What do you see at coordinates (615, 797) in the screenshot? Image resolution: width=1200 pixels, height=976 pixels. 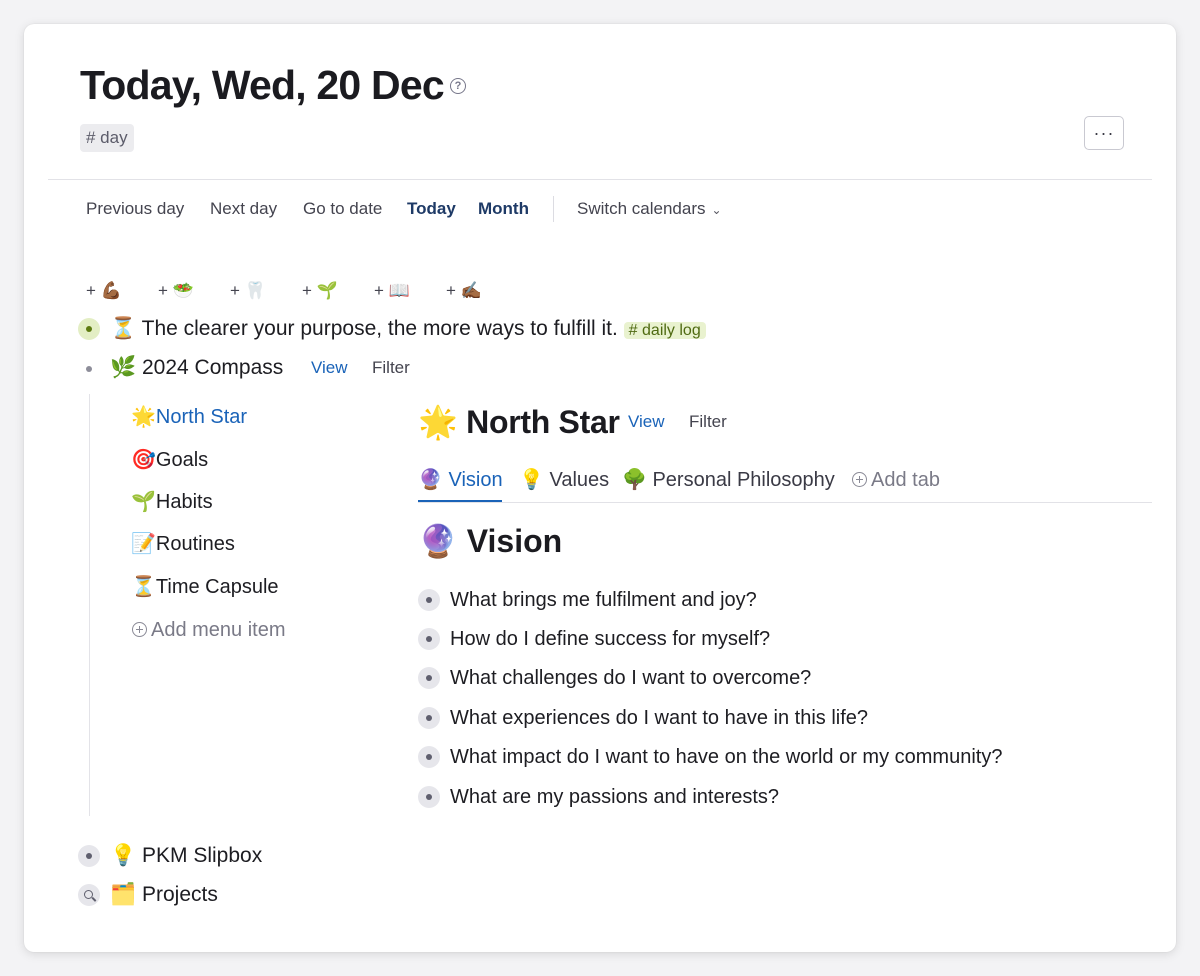 I see `question-item: What are my passions and interests?` at bounding box center [615, 797].